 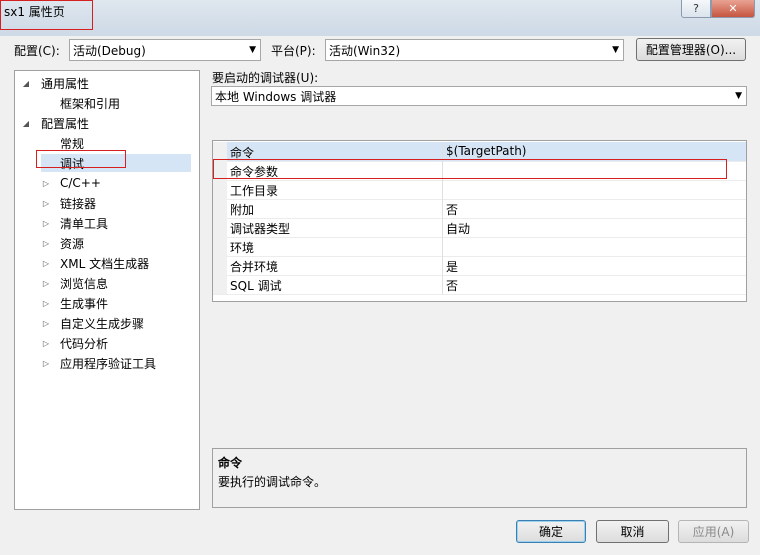 What do you see at coordinates (65, 123) in the screenshot?
I see `tree-item-label: 配置属性` at bounding box center [65, 123].